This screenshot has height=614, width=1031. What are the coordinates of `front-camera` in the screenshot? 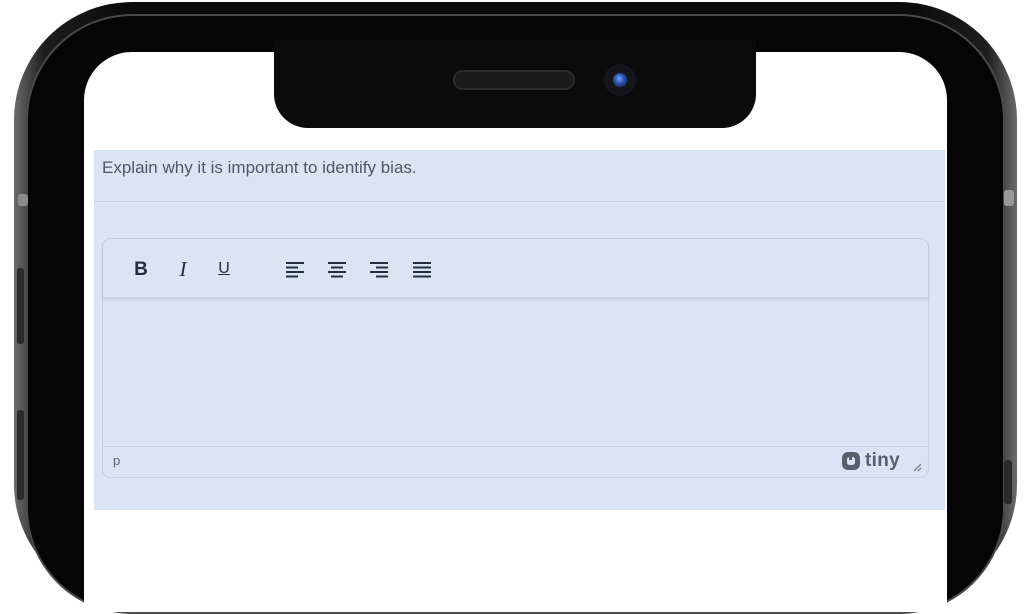 It's located at (620, 80).